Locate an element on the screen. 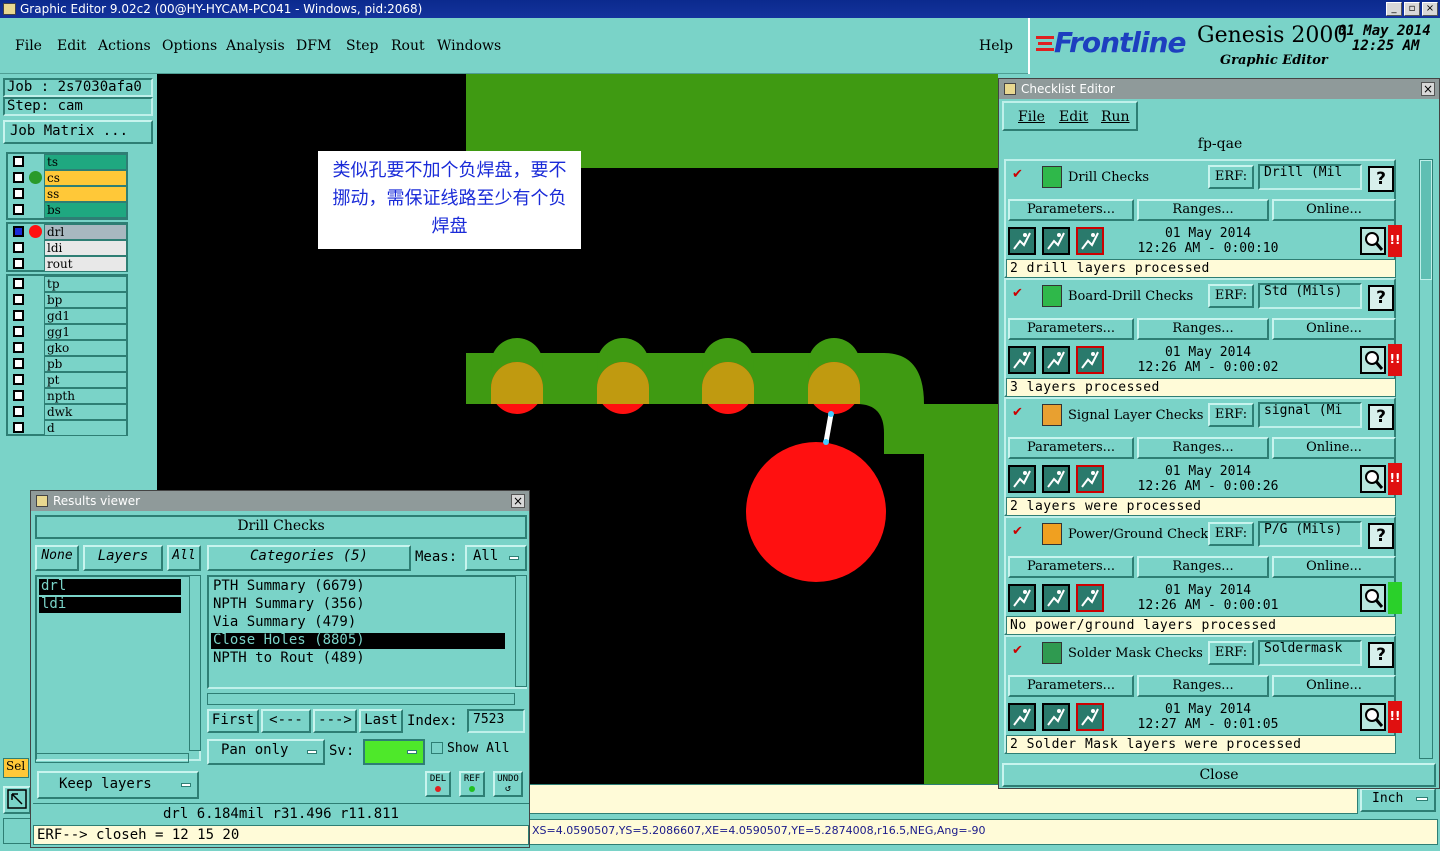 This screenshot has width=1440, height=851. menu-dfm: DFM is located at coordinates (313, 46).